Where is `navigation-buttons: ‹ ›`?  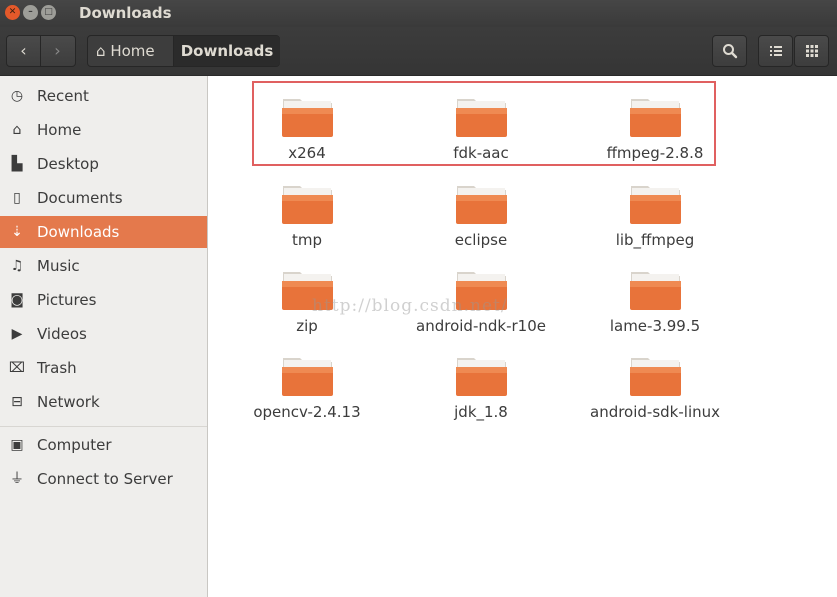 navigation-buttons: ‹ › is located at coordinates (41, 51).